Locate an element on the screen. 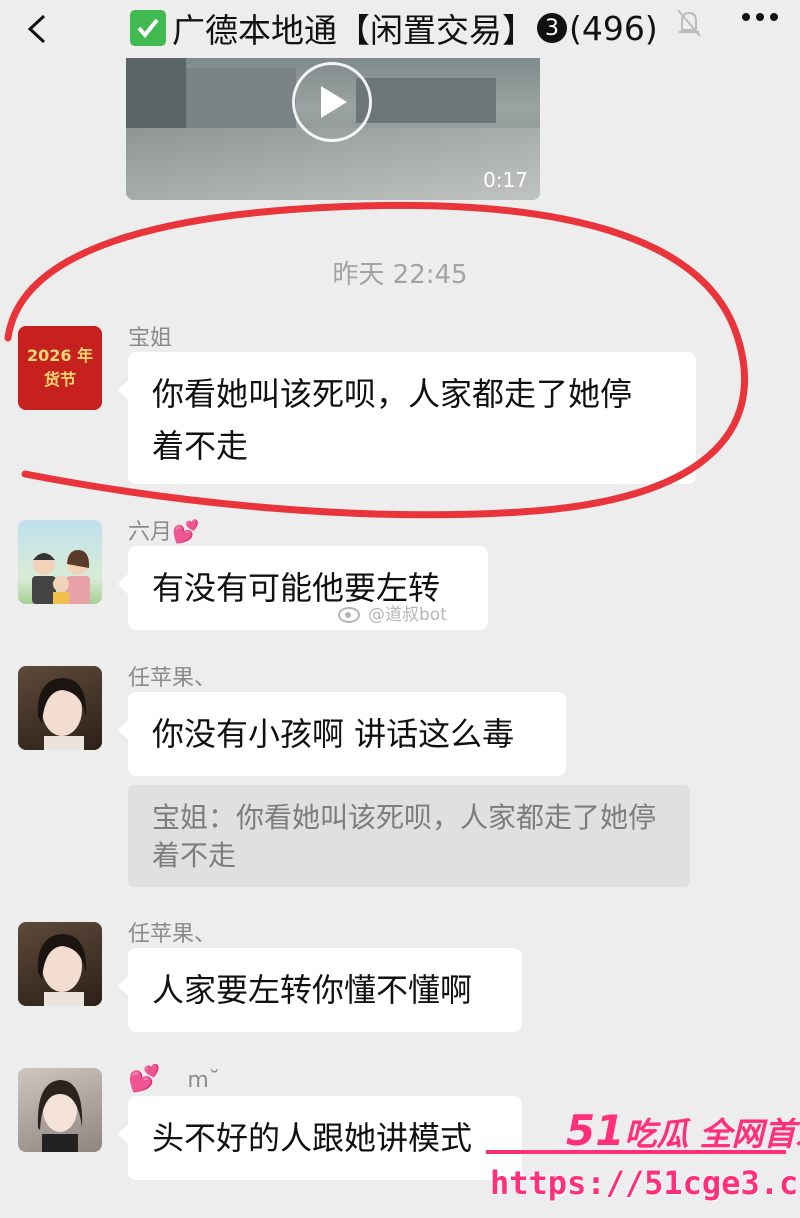 The width and height of the screenshot is (800, 1218). unread-badge: 3 is located at coordinates (552, 28).